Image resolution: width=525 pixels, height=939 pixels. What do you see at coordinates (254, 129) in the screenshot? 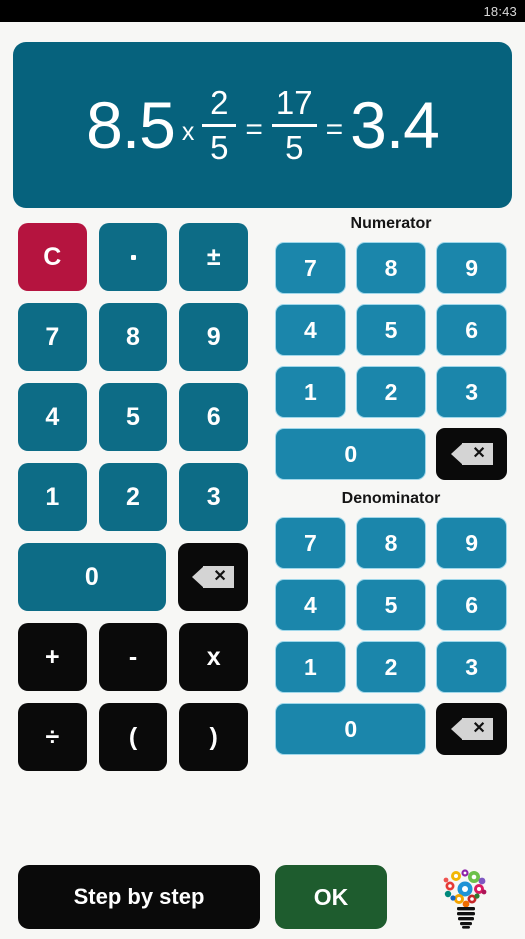
I see `equals-sign-1: =` at bounding box center [254, 129].